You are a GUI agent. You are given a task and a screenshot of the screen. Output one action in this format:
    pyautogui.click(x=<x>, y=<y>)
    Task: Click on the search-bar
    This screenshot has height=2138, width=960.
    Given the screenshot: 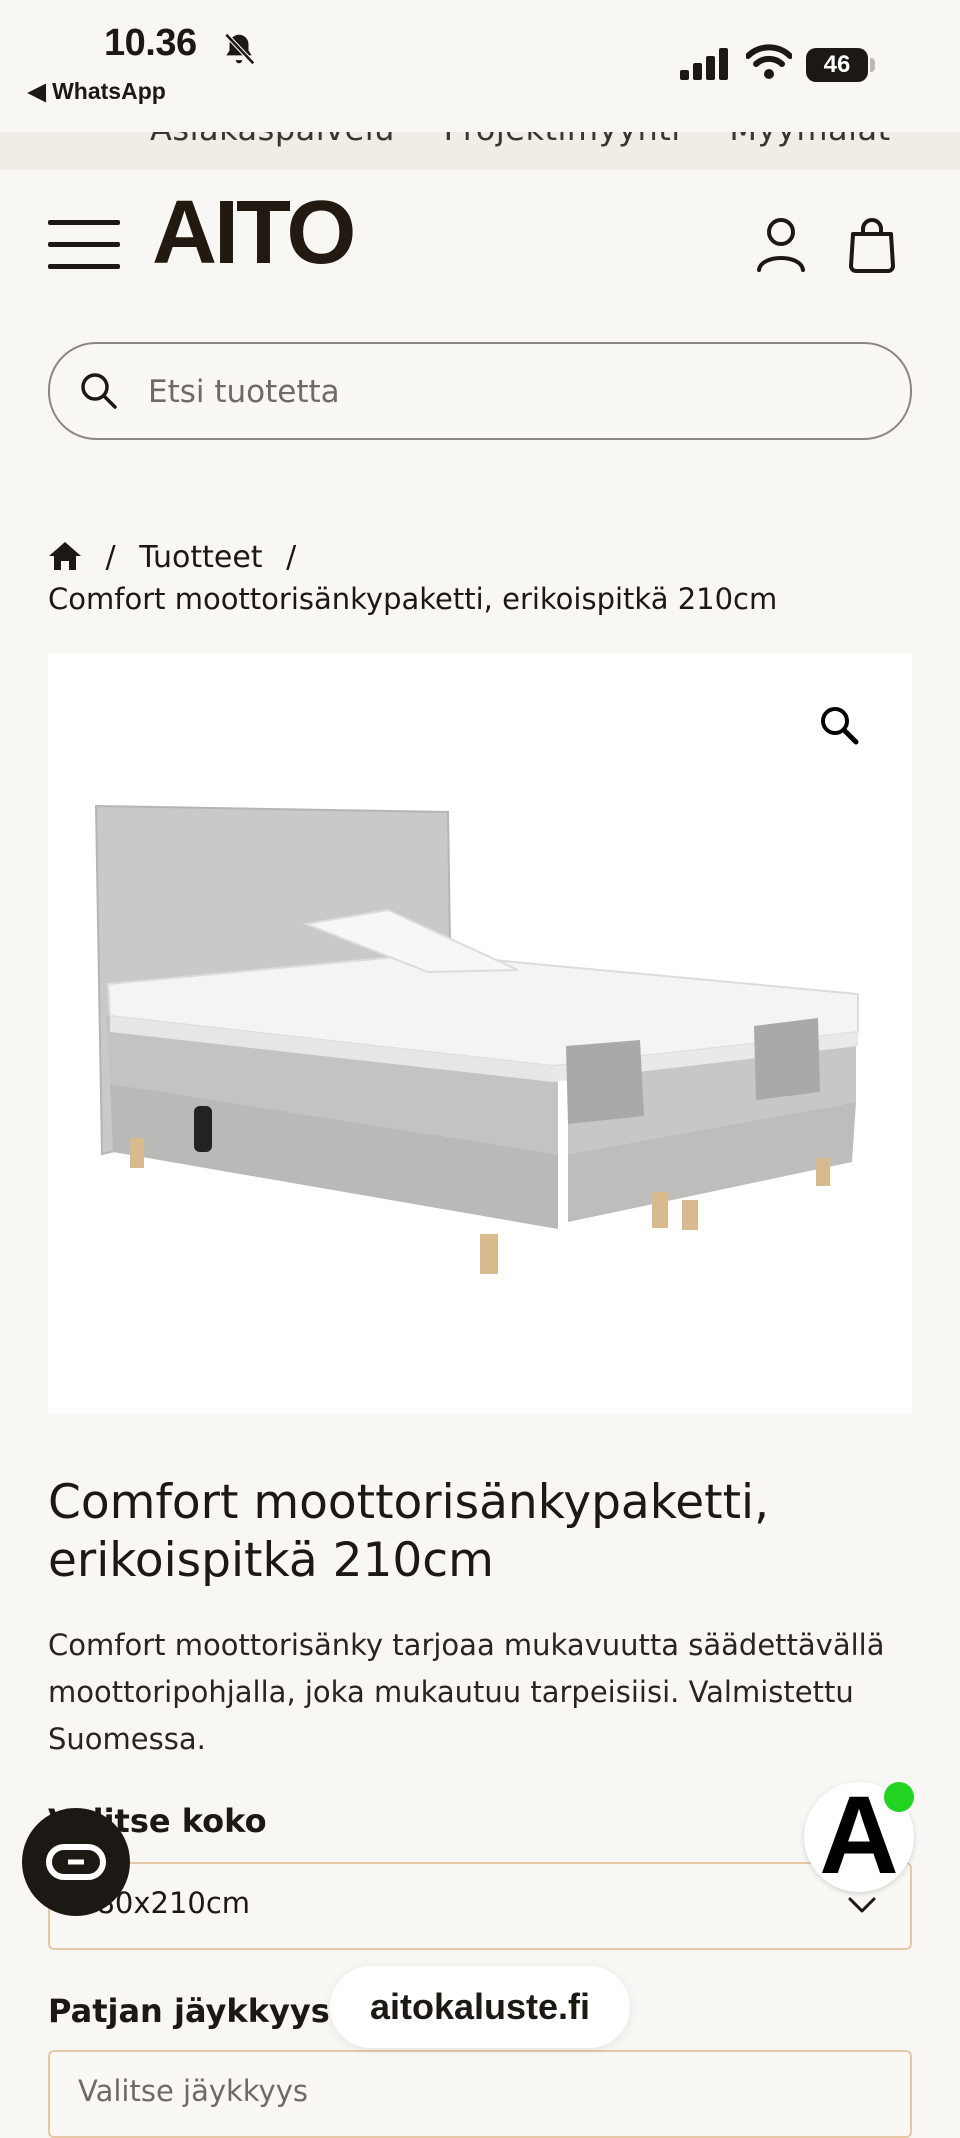 What is the action you would take?
    pyautogui.click(x=480, y=391)
    